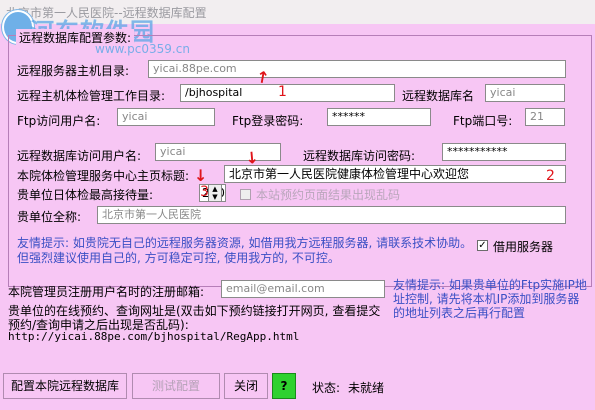  I want to click on db-user-label: 远程数据库访问用户名:, so click(79, 156).